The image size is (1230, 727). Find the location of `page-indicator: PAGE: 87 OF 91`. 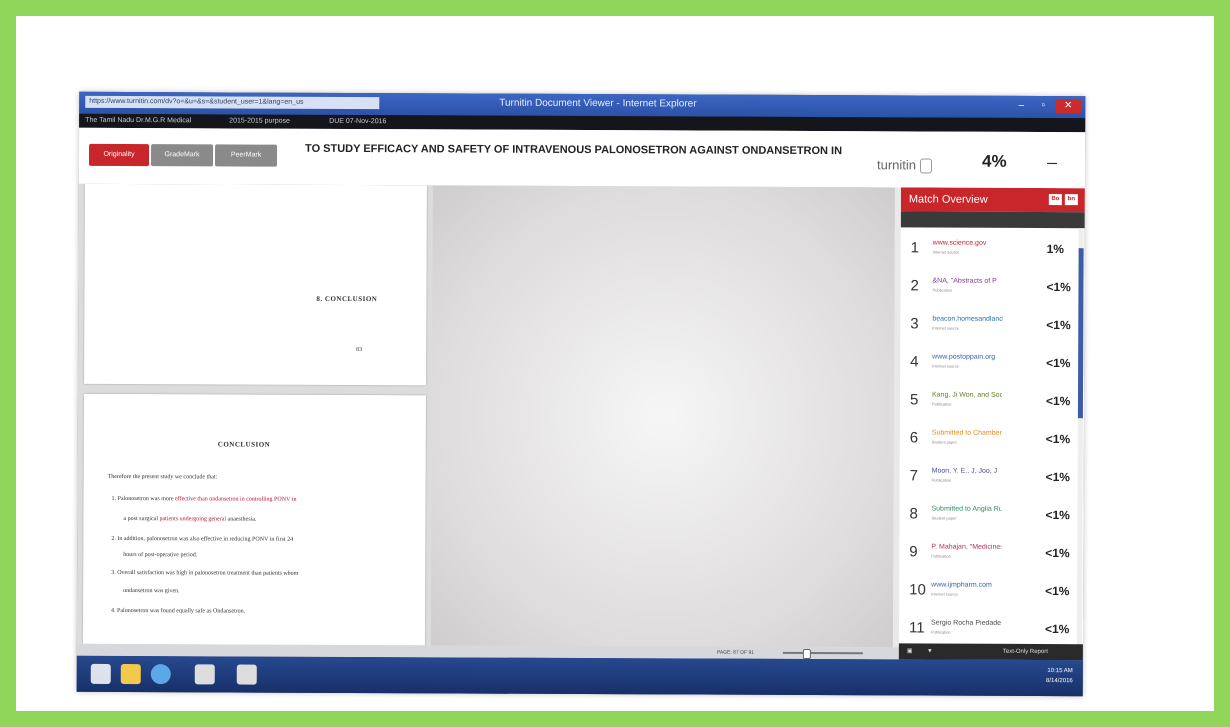

page-indicator: PAGE: 87 OF 91 is located at coordinates (735, 652).